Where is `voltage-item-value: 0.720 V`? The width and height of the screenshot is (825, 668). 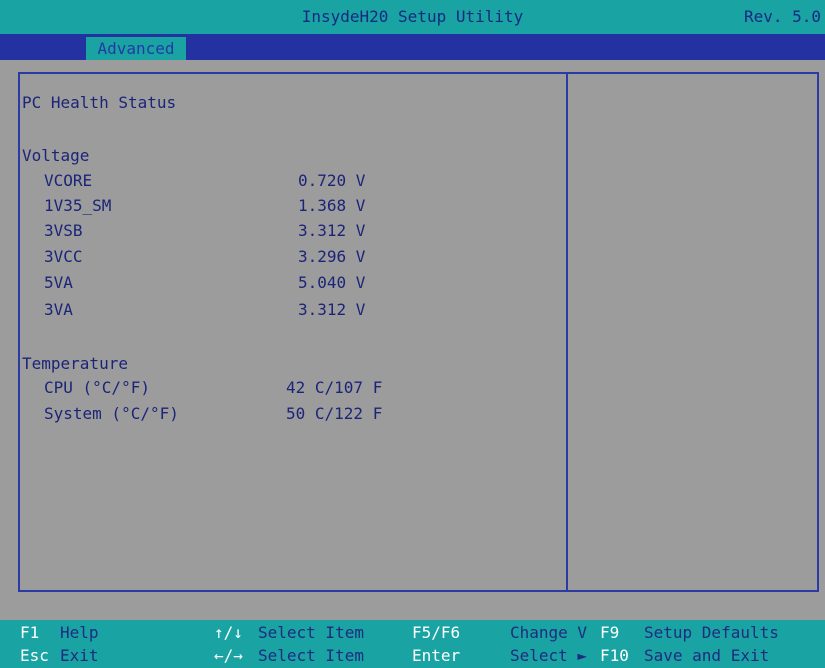 voltage-item-value: 0.720 V is located at coordinates (332, 180).